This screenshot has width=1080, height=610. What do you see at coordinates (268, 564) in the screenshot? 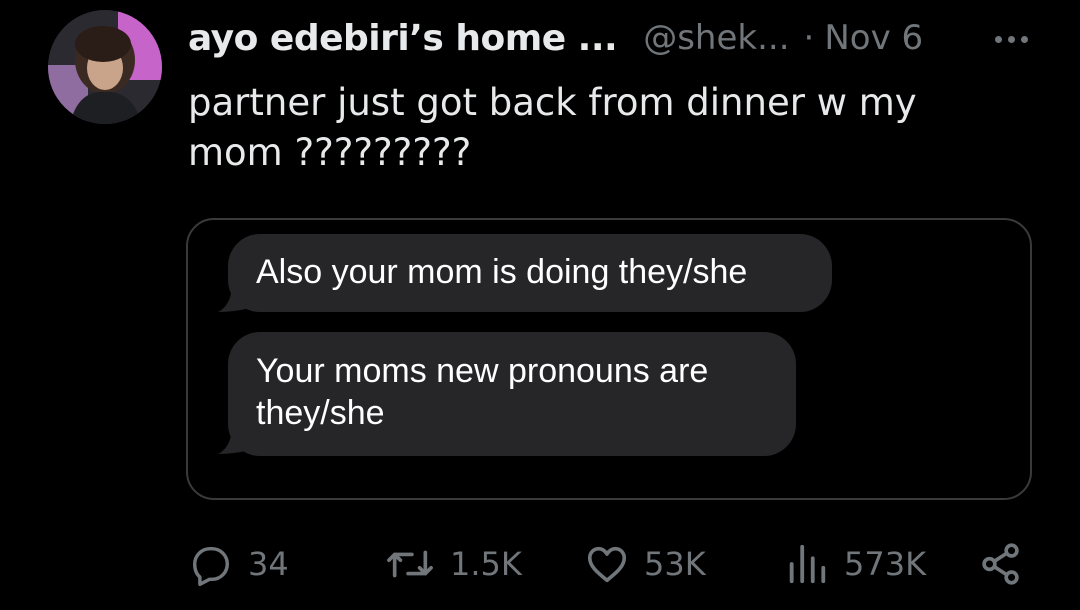
I see `reply-count: 34` at bounding box center [268, 564].